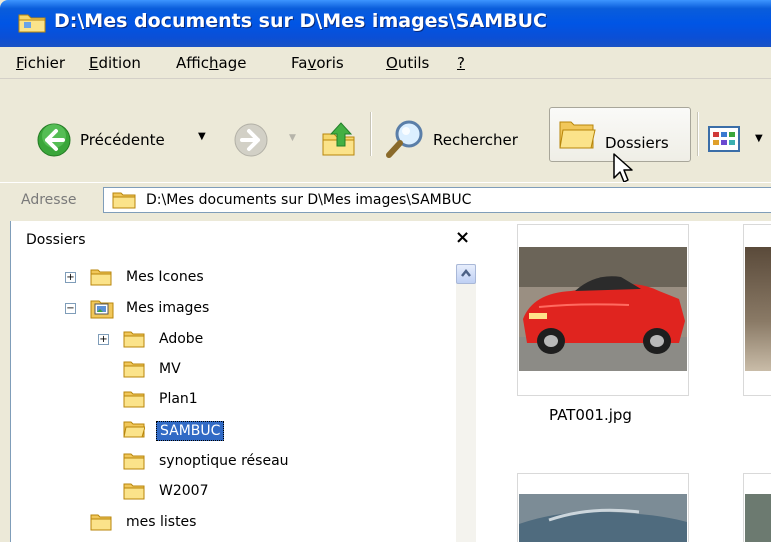 This screenshot has width=771, height=542. Describe the element at coordinates (168, 308) in the screenshot. I see `tree-item-label: Mes images` at that location.